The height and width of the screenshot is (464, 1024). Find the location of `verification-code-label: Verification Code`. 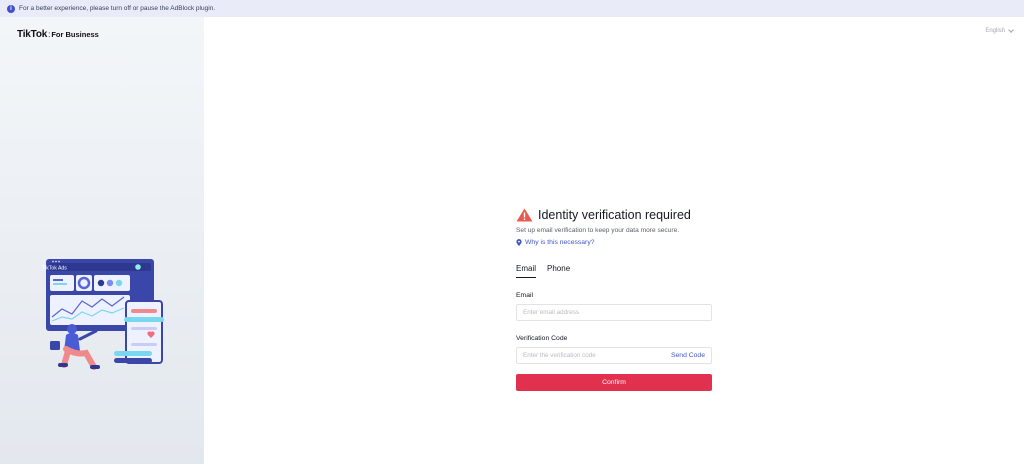

verification-code-label: Verification Code is located at coordinates (542, 338).